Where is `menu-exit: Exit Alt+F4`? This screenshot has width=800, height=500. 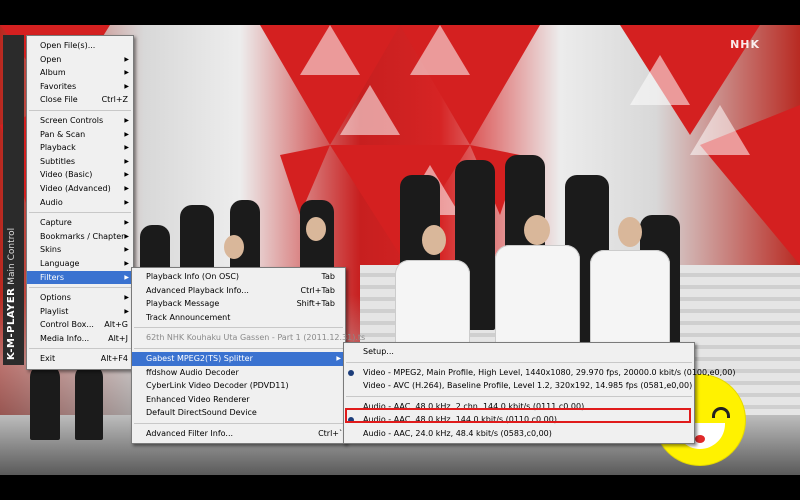
menu-exit: Exit Alt+F4 is located at coordinates (80, 359).